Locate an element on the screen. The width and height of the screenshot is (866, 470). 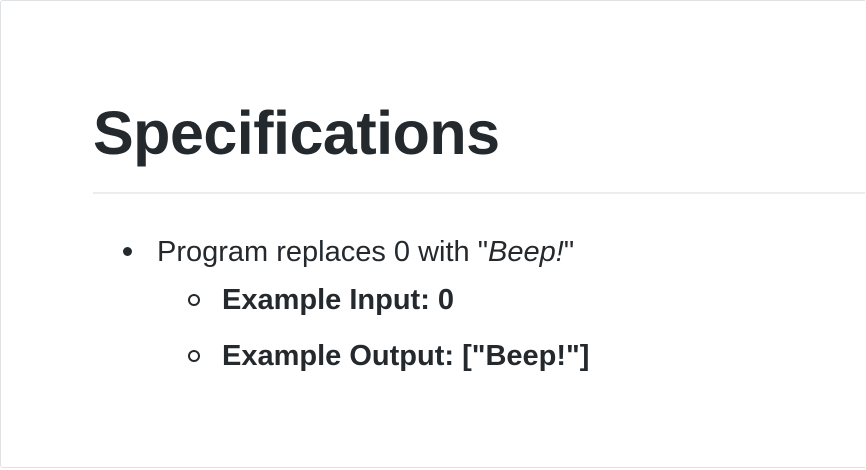
example-output-item: Example Output: ["Beep!"] is located at coordinates (389, 356).